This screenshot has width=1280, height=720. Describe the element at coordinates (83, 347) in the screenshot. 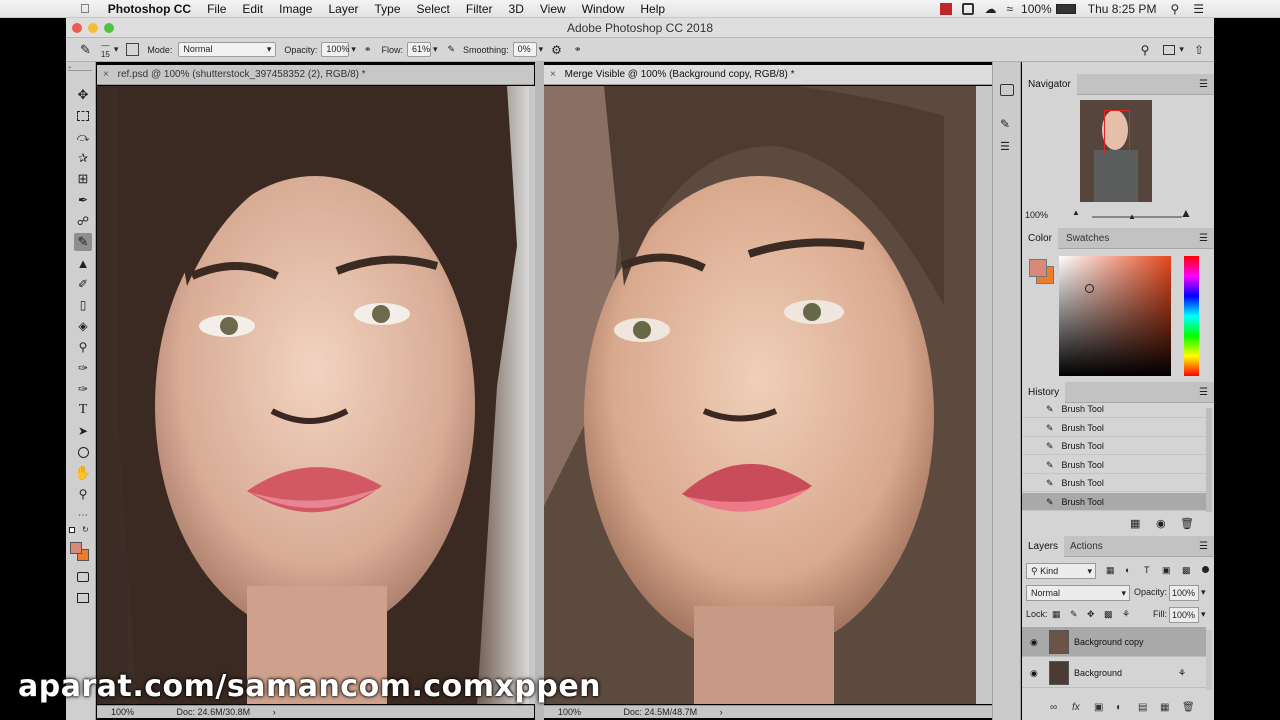

I see `dodge-tool-icon: ⚲` at that location.